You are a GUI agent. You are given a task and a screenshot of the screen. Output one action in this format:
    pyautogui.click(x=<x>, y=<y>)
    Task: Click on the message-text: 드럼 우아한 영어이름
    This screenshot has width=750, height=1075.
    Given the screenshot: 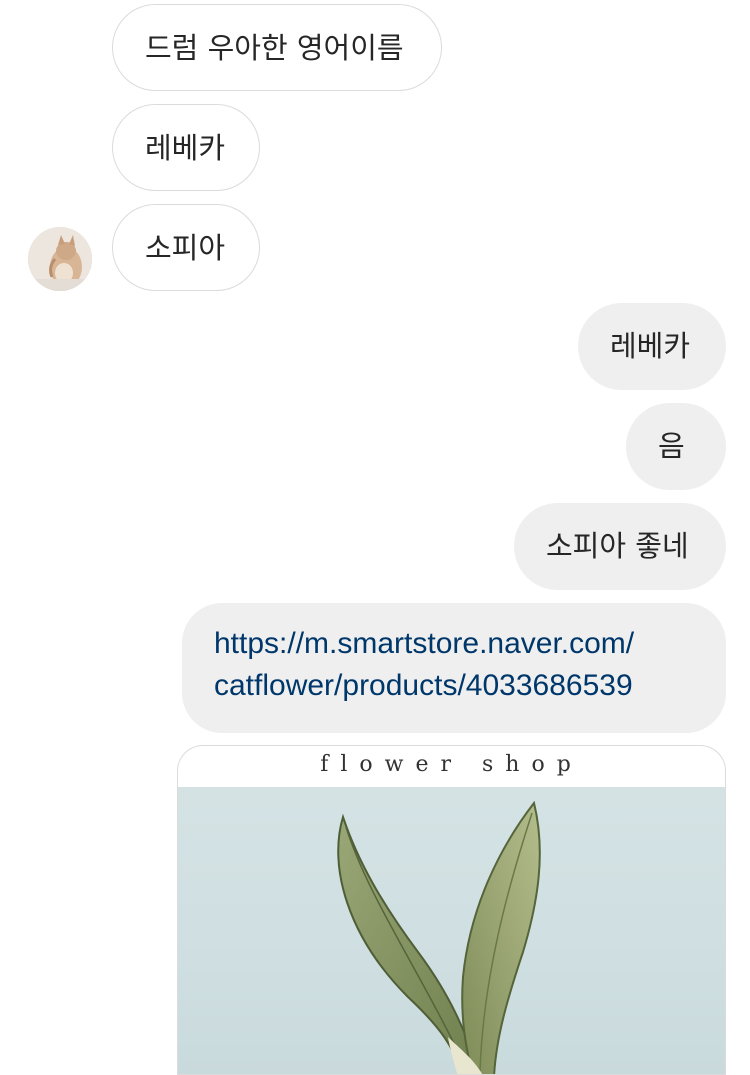 What is the action you would take?
    pyautogui.click(x=274, y=48)
    